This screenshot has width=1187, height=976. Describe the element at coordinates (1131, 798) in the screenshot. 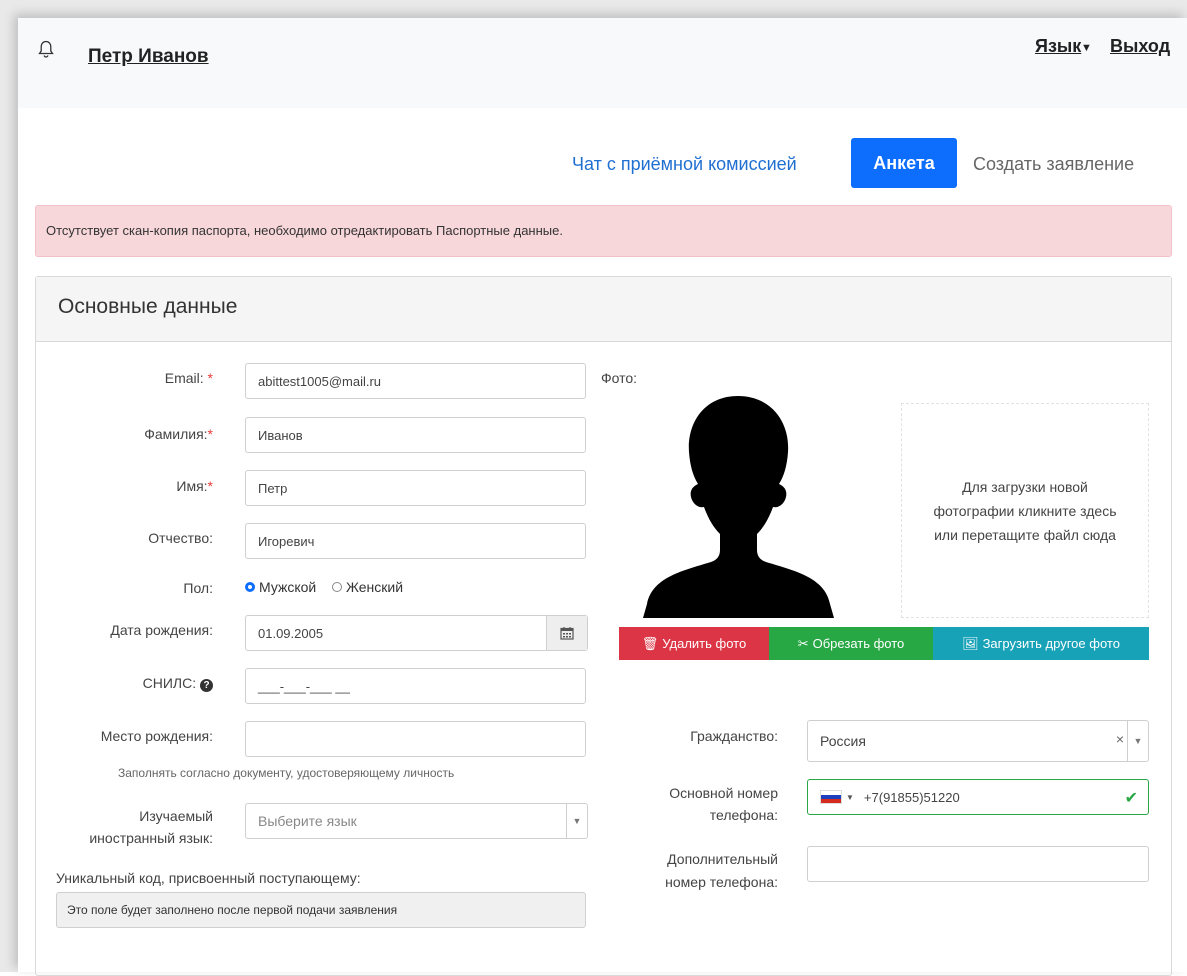

I see `check-icon: ✔` at that location.